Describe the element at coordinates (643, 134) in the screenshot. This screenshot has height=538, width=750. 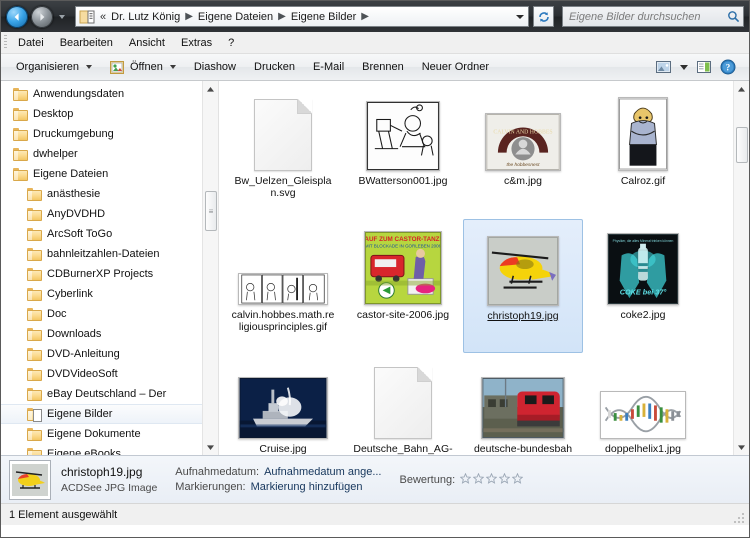
I see `thumbnail-image` at that location.